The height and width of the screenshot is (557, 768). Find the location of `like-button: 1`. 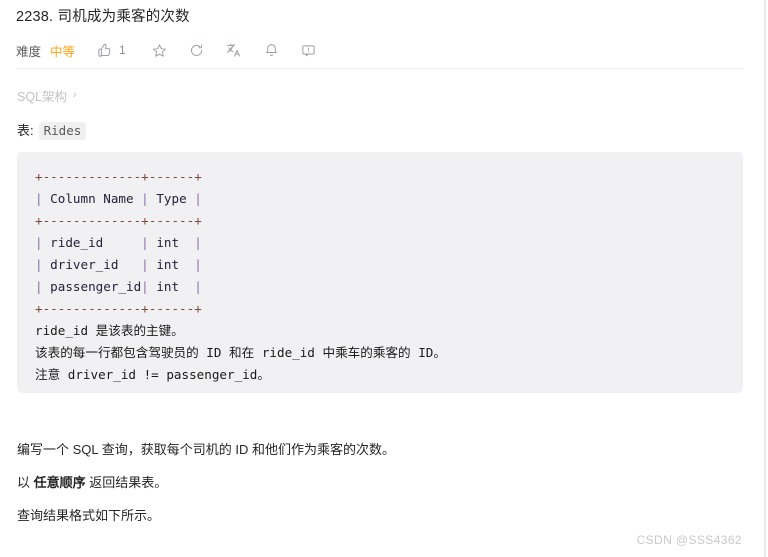

like-button: 1 is located at coordinates (111, 50).